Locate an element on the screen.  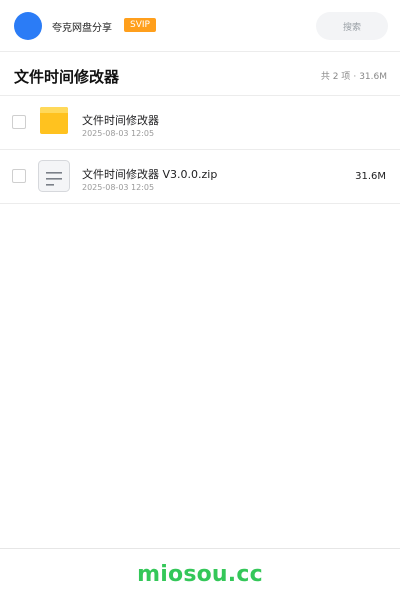
vip-badge: SVIP is located at coordinates (140, 25).